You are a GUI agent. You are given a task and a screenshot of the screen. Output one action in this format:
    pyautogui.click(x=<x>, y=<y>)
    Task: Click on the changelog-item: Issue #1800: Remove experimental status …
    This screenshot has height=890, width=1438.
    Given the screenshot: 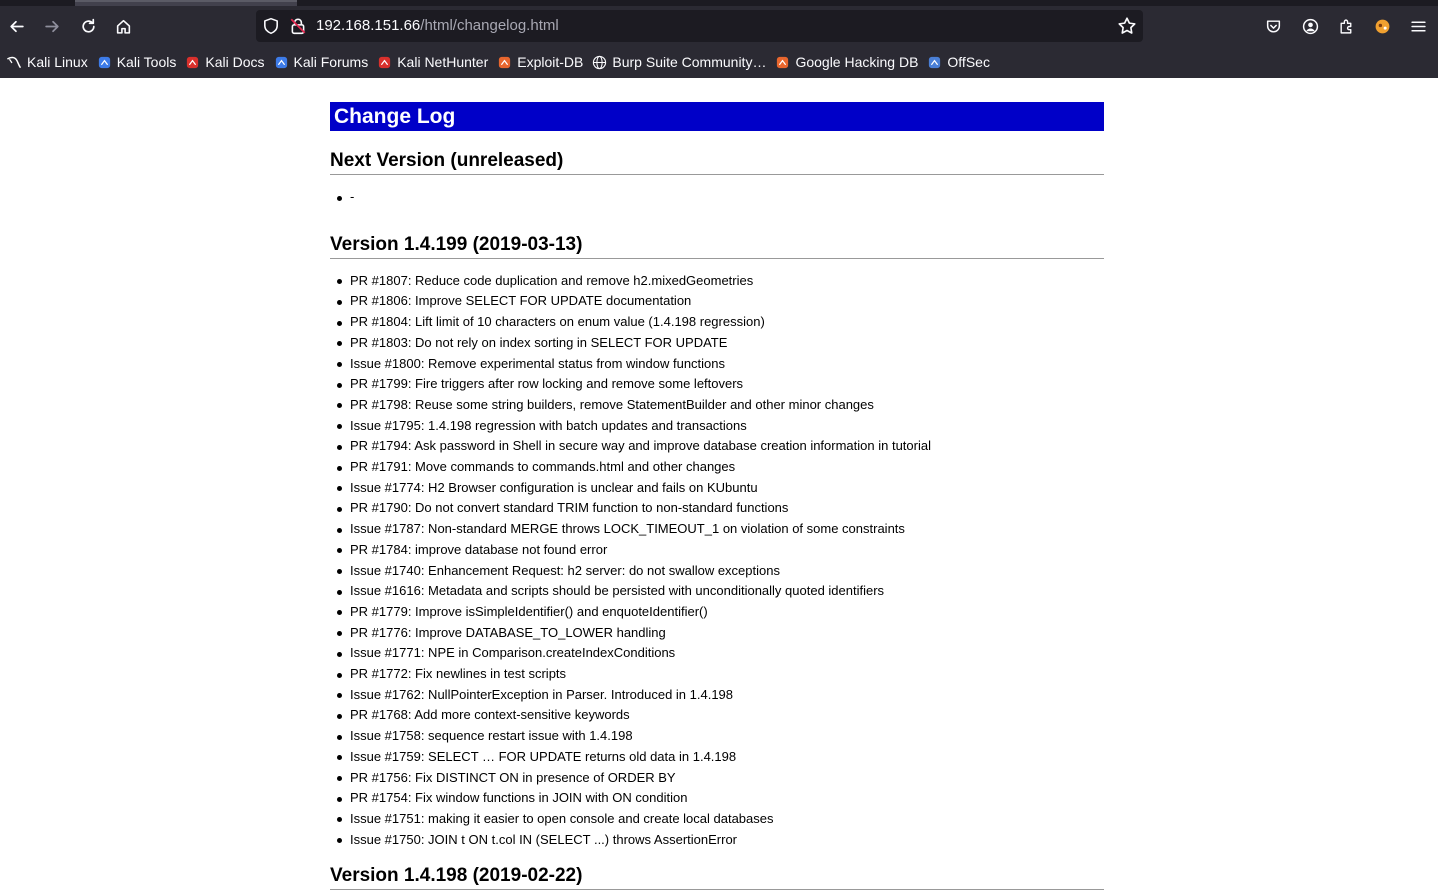 What is the action you would take?
    pyautogui.click(x=717, y=364)
    